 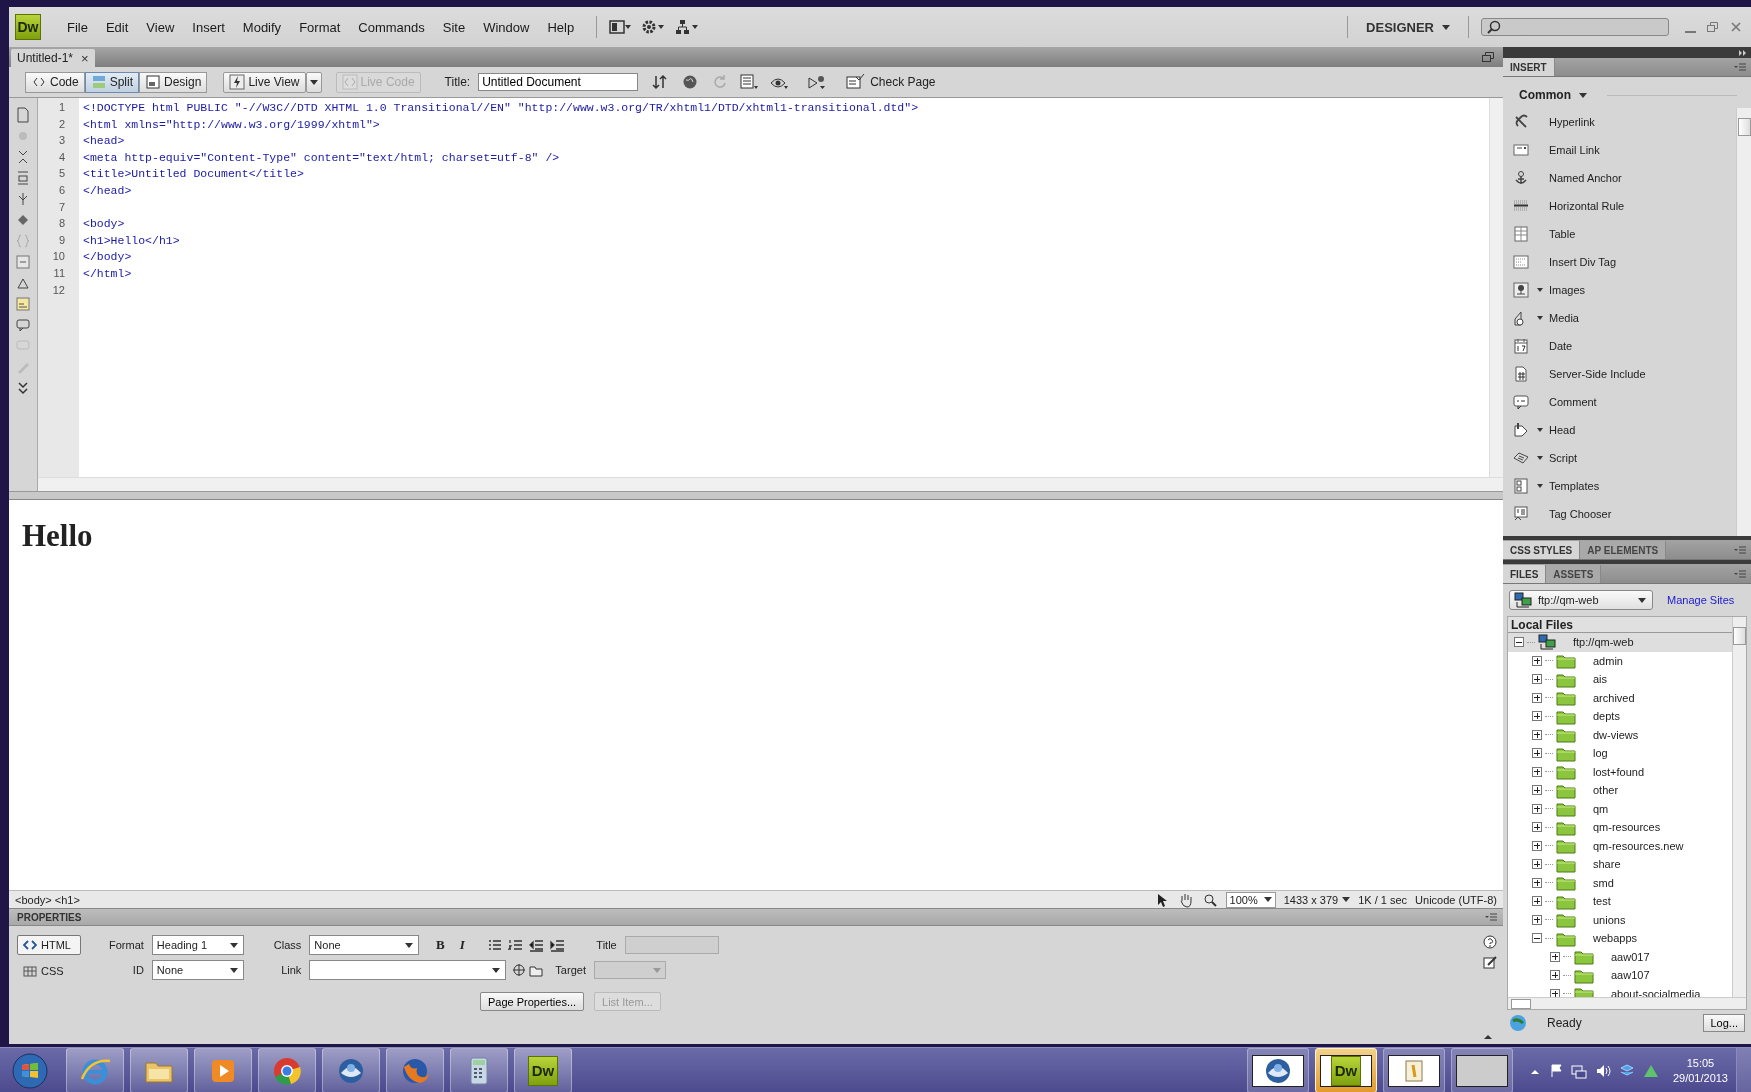 I want to click on menu-item: File, so click(x=77, y=27).